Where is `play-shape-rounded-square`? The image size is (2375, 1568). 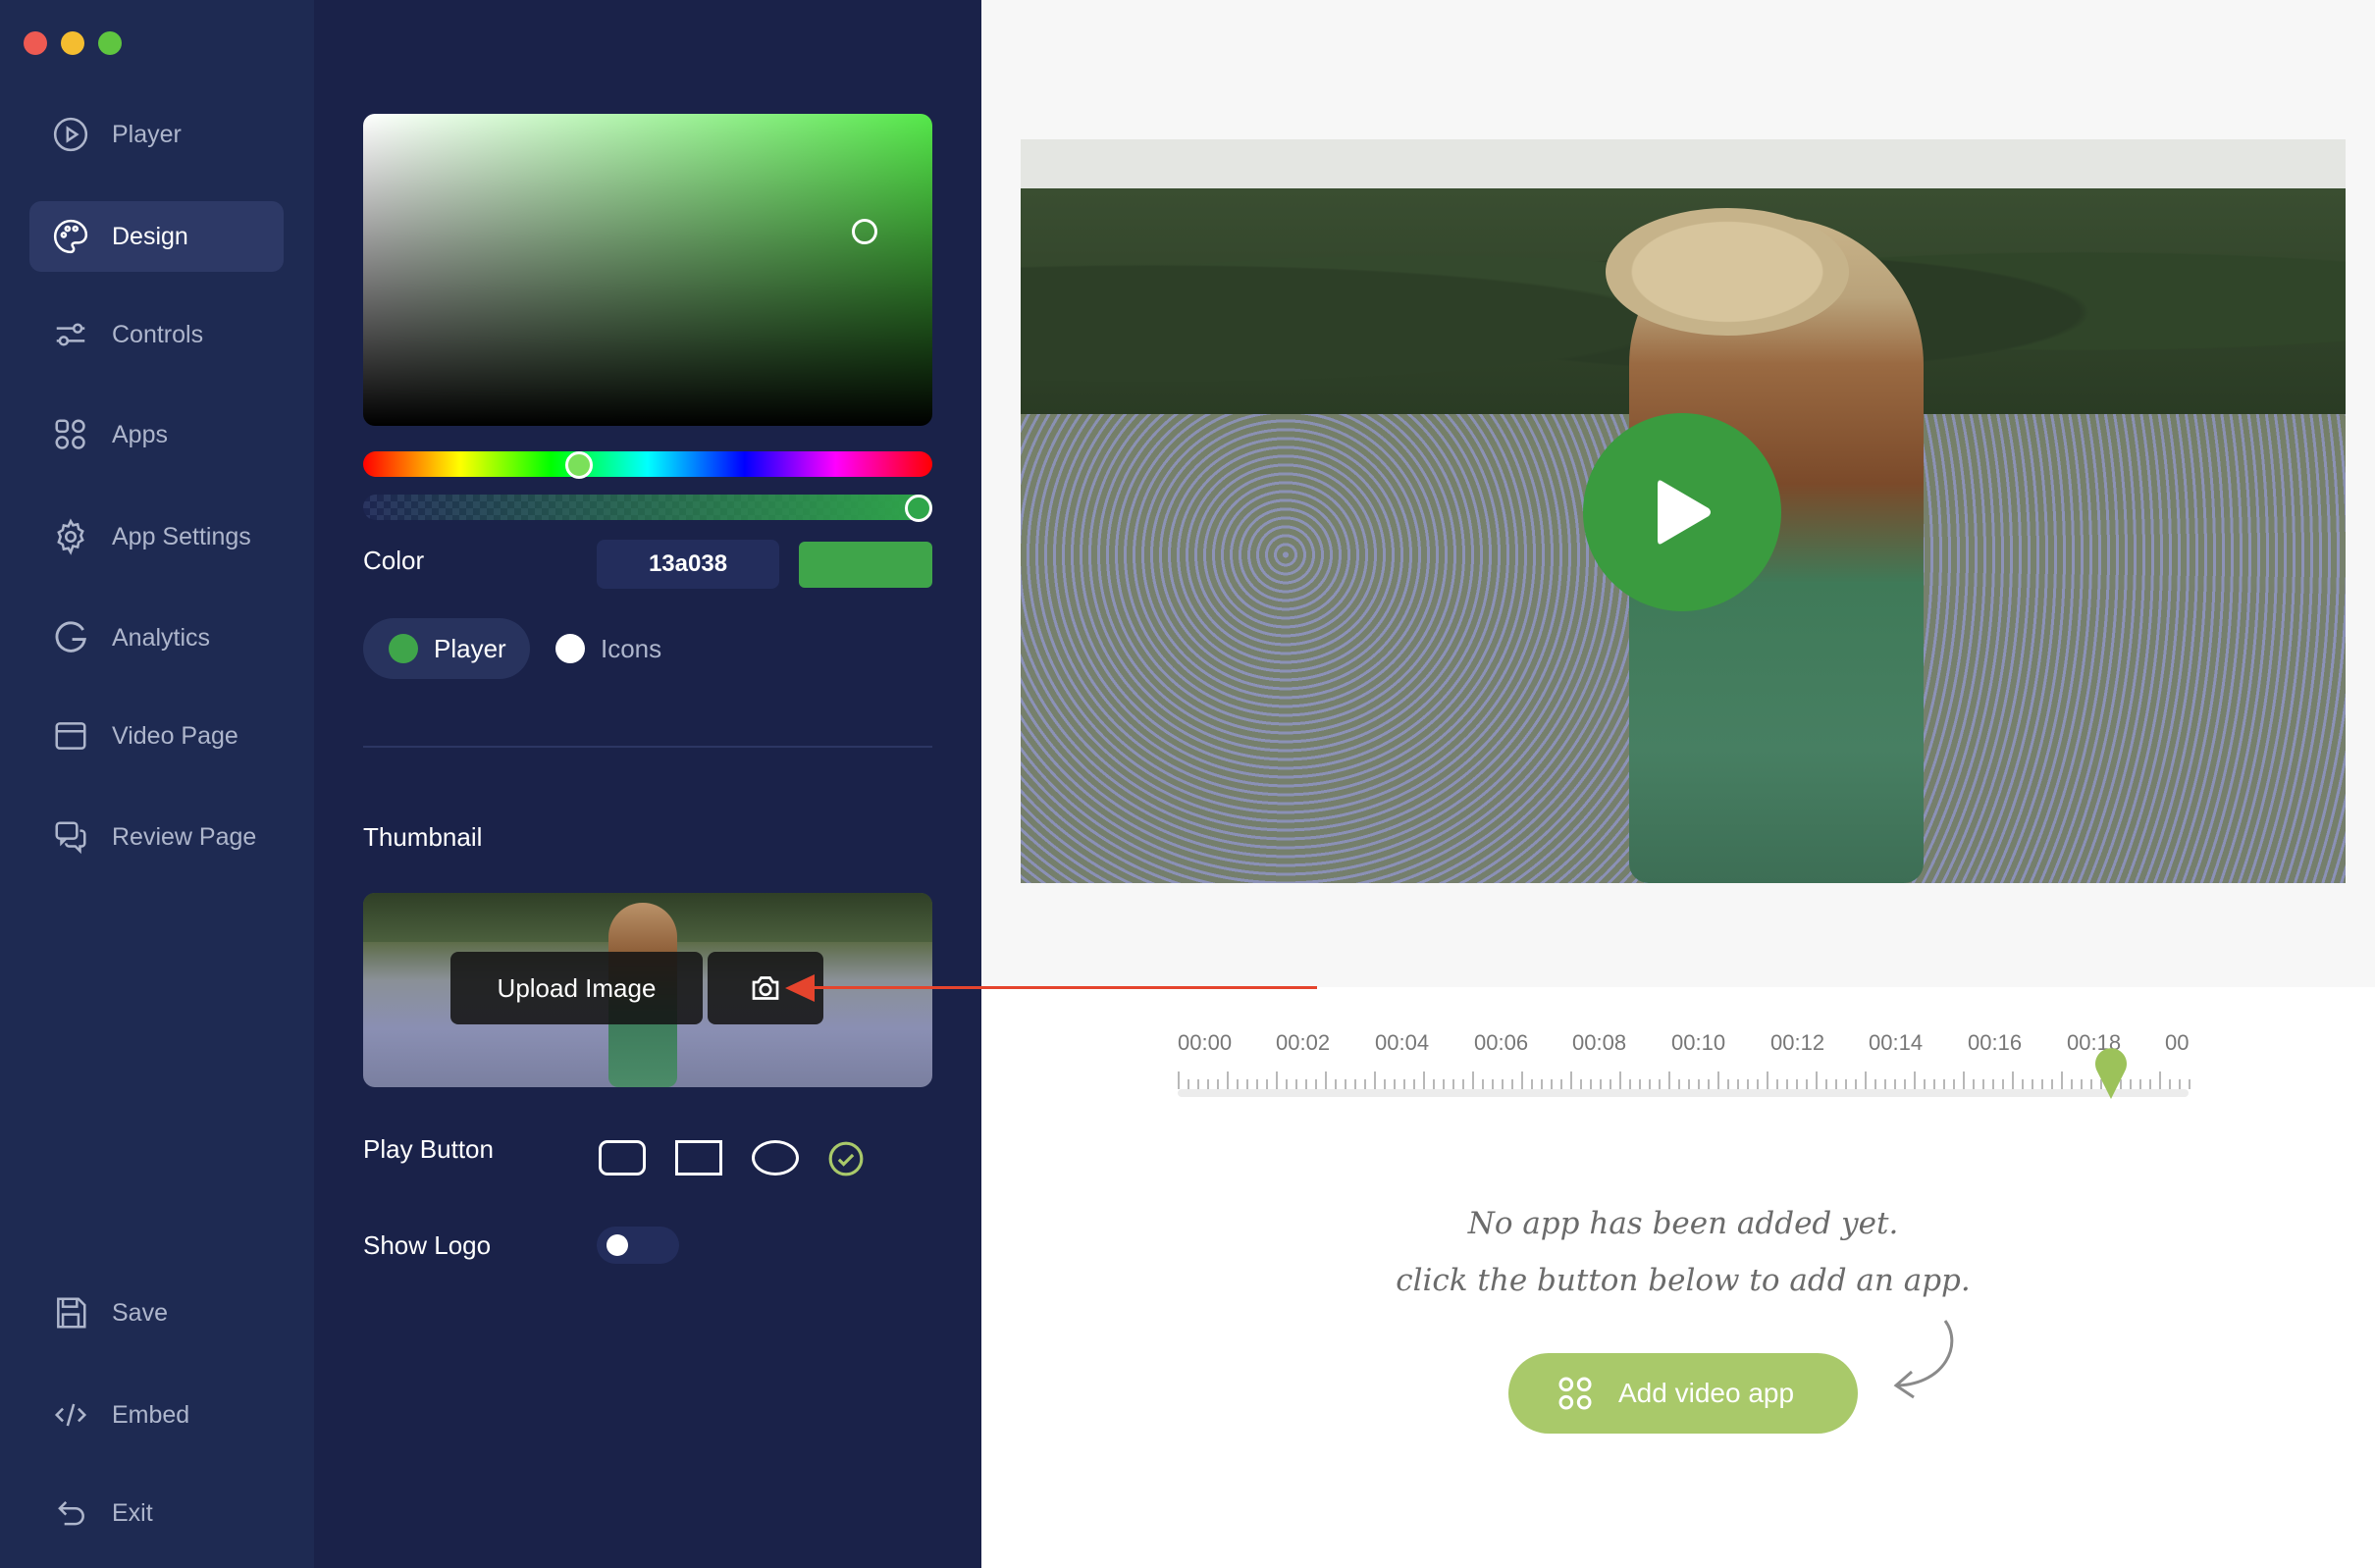 play-shape-rounded-square is located at coordinates (622, 1158).